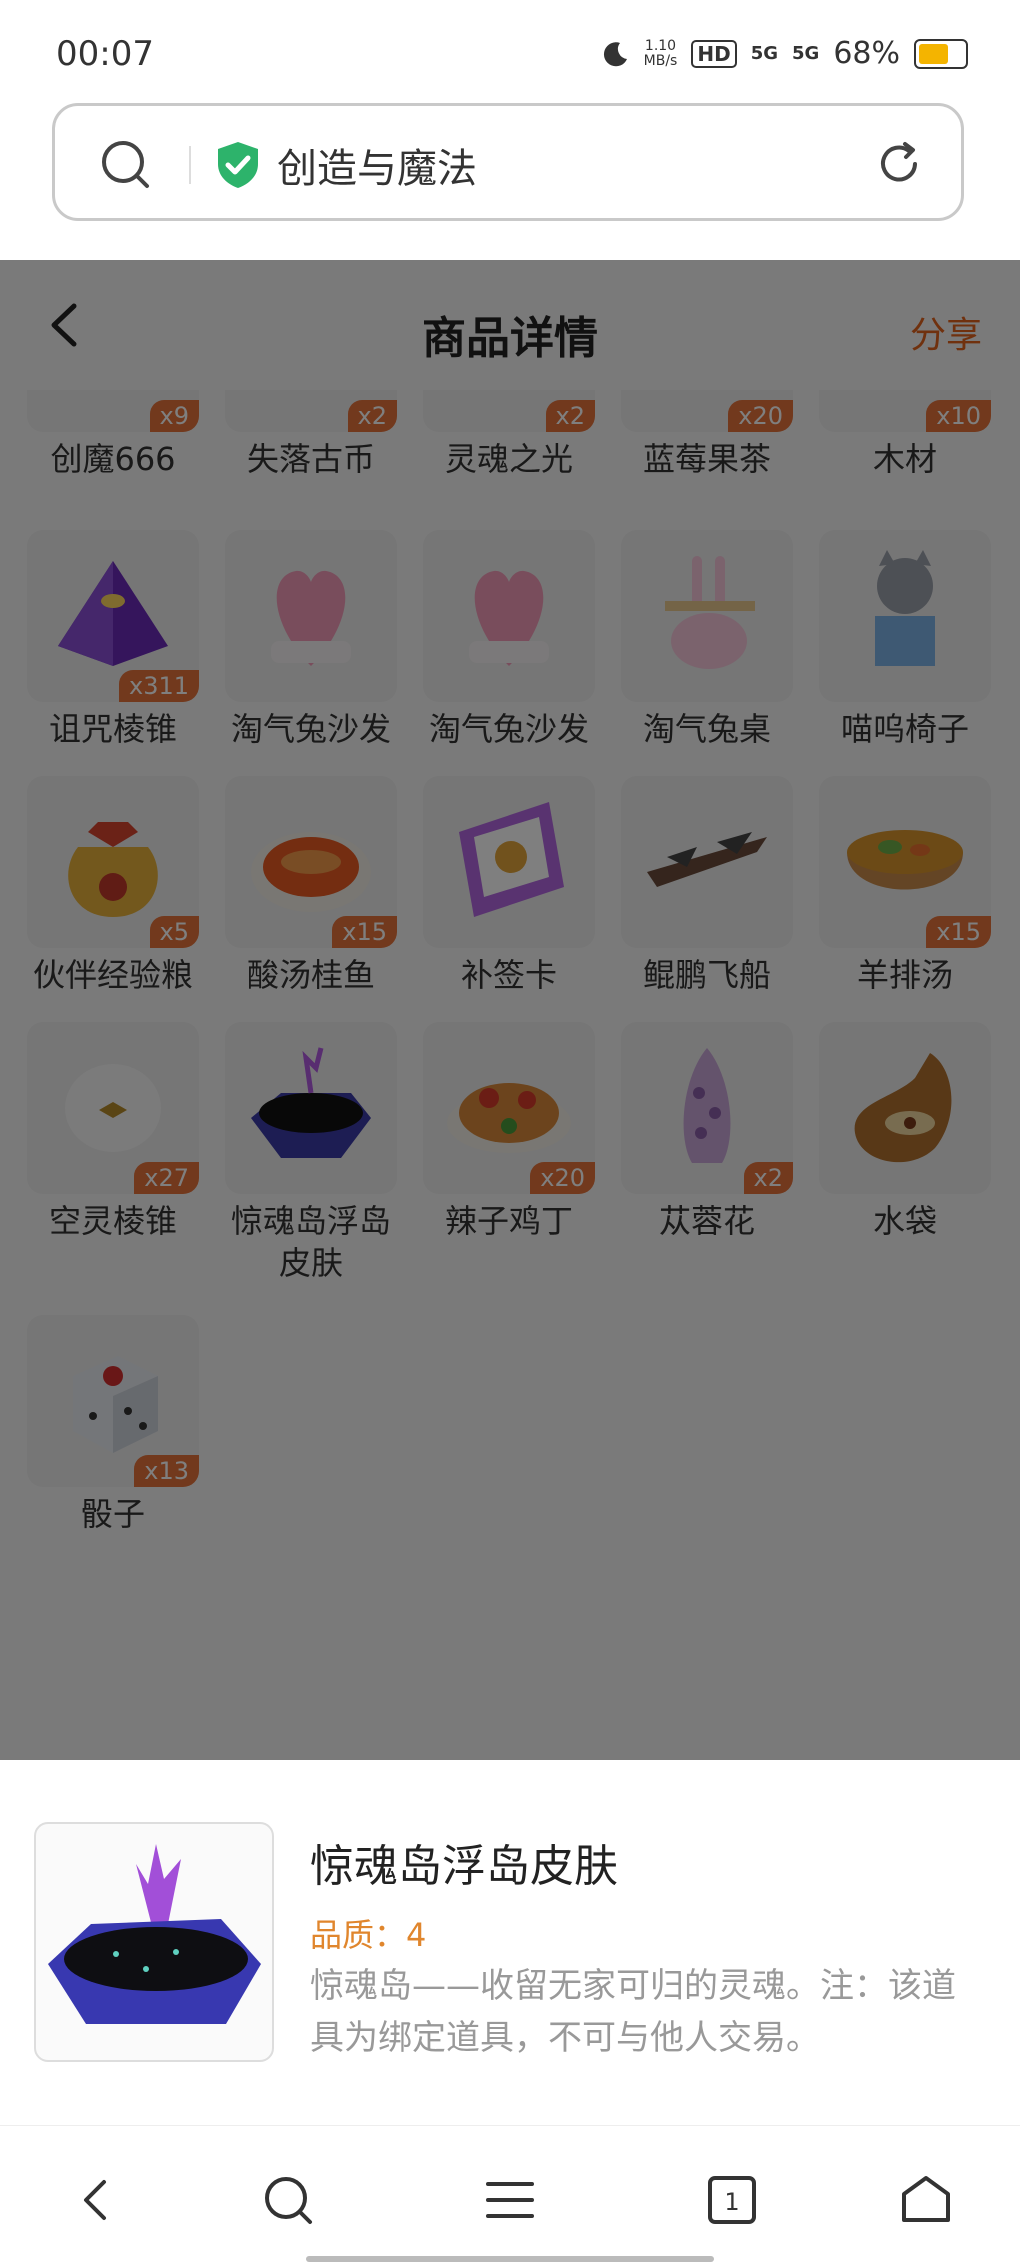  Describe the element at coordinates (368, 1935) in the screenshot. I see `item-detail-quality: 品质：4` at that location.